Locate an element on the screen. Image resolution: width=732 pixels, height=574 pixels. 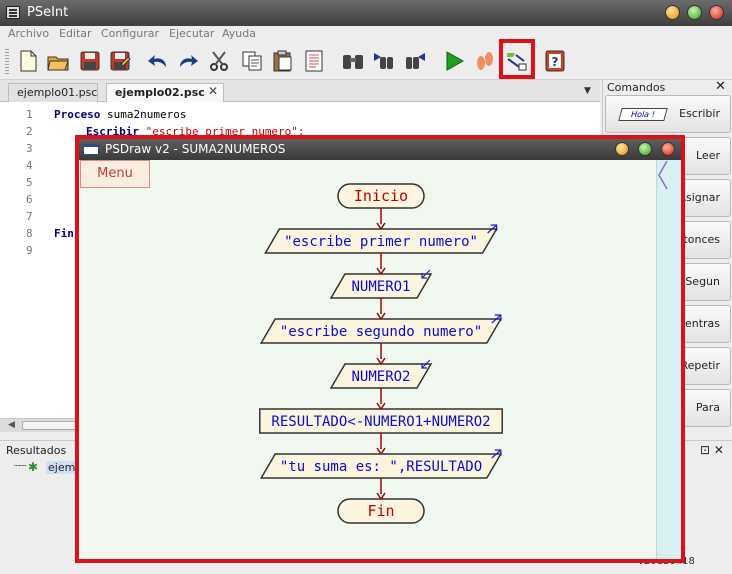
editor-tabbar: ejemplo01.psc ejemplo02.psc ✕ is located at coordinates (300, 91).